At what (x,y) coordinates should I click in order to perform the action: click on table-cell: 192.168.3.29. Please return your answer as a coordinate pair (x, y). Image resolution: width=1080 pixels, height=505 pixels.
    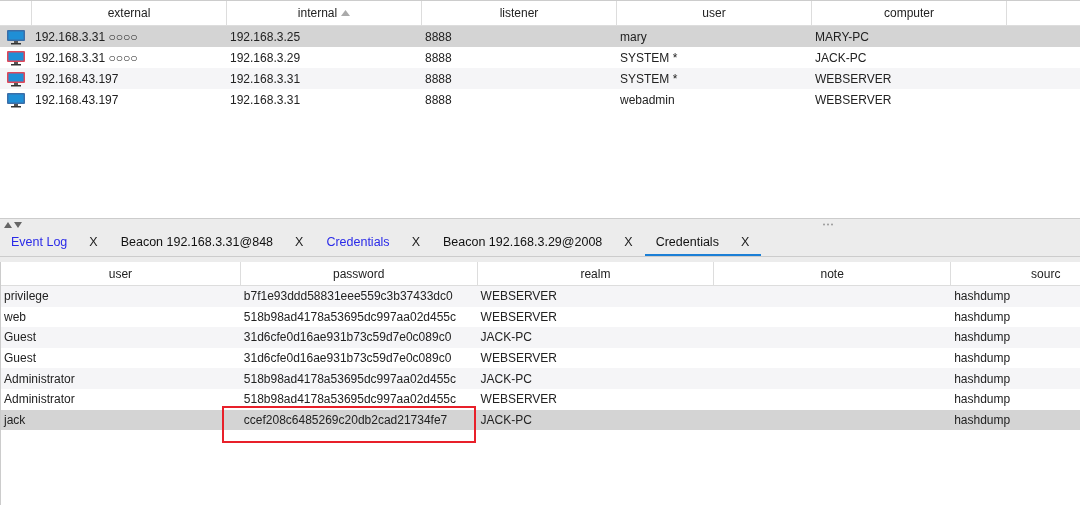
    Looking at the image, I should click on (265, 57).